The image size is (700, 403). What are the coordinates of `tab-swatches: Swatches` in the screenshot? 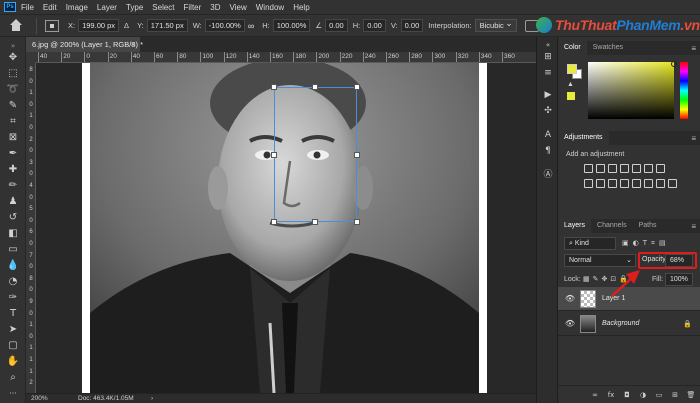 It's located at (608, 48).